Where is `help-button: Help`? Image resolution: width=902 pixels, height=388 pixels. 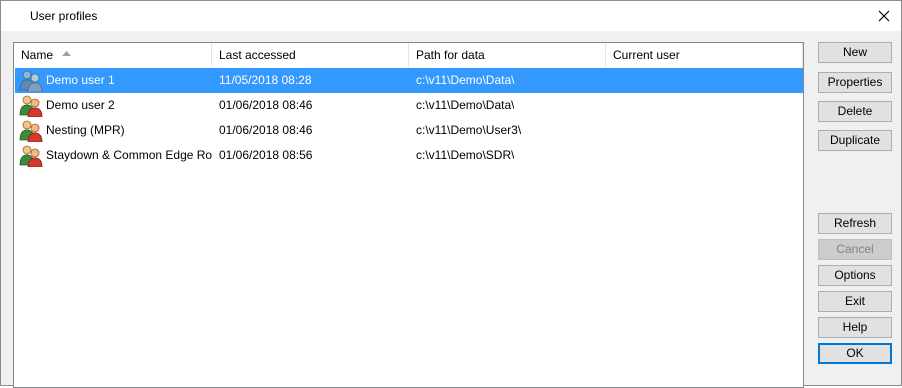
help-button: Help is located at coordinates (855, 327).